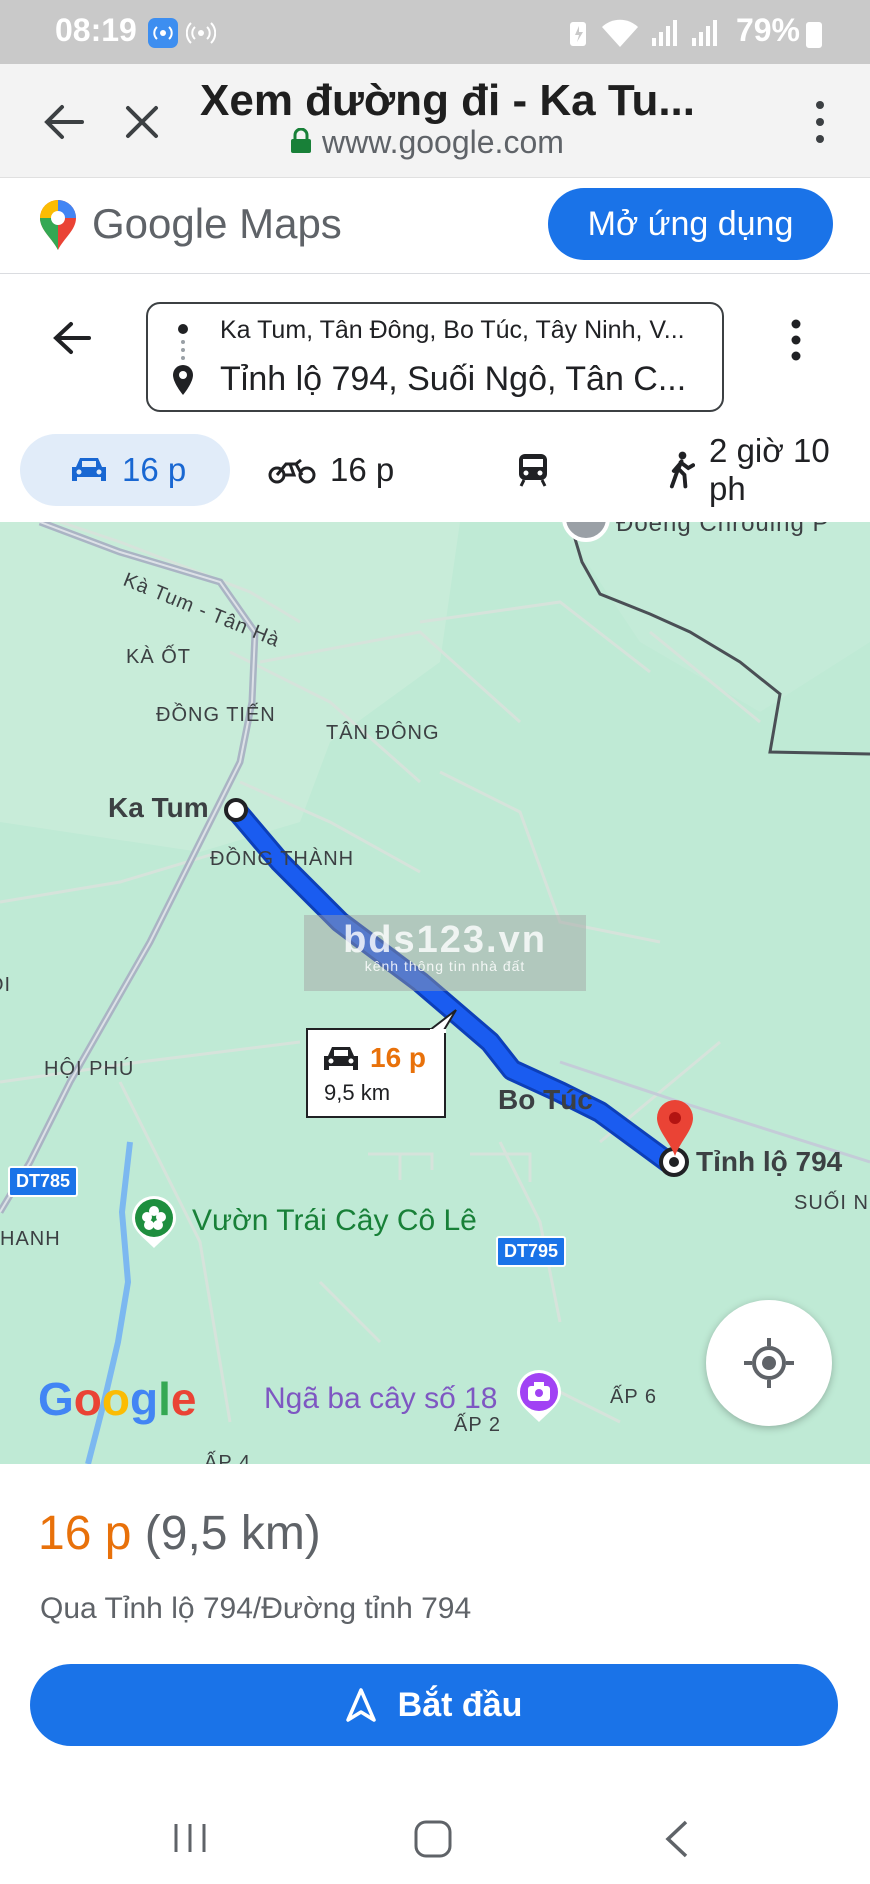 The width and height of the screenshot is (870, 1884). I want to click on map-label-tinh-lo: Tỉnh lộ 794, so click(769, 1161).